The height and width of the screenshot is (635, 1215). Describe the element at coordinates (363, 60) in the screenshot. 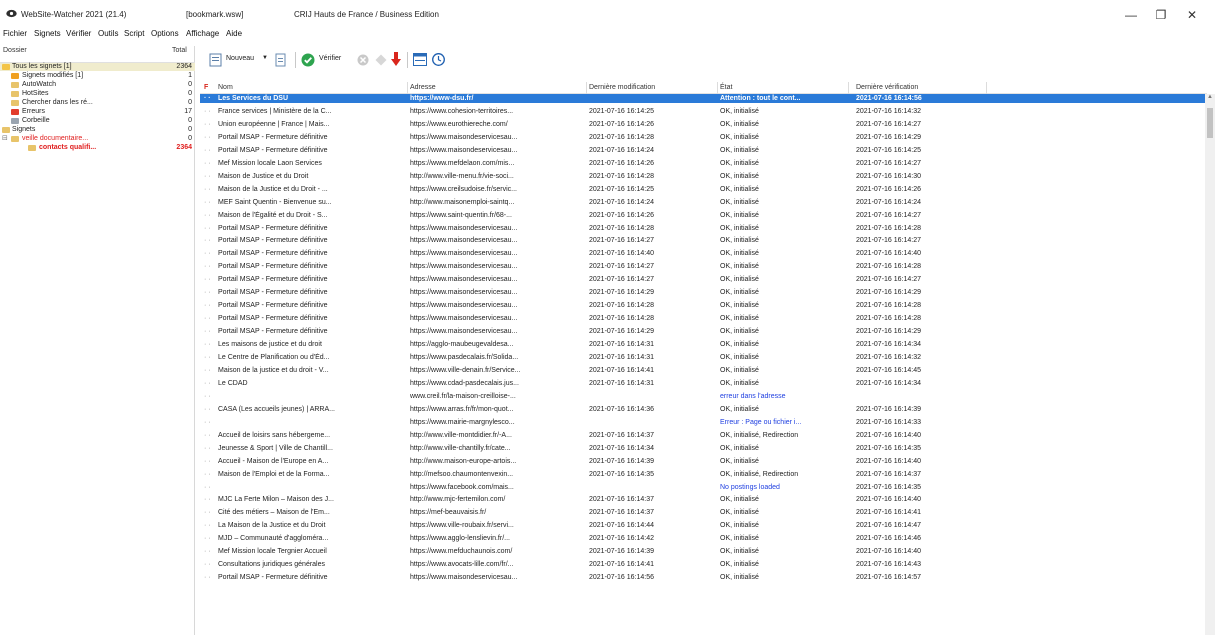

I see `stop-icon` at that location.